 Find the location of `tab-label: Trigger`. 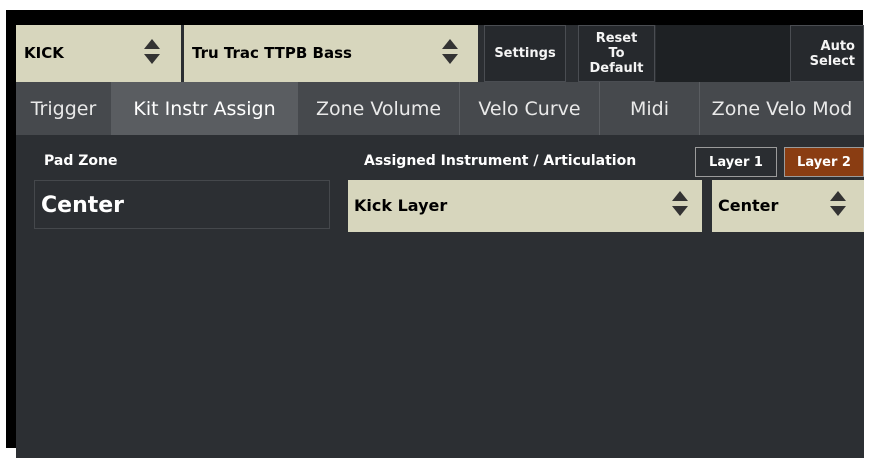

tab-label: Trigger is located at coordinates (63, 108).